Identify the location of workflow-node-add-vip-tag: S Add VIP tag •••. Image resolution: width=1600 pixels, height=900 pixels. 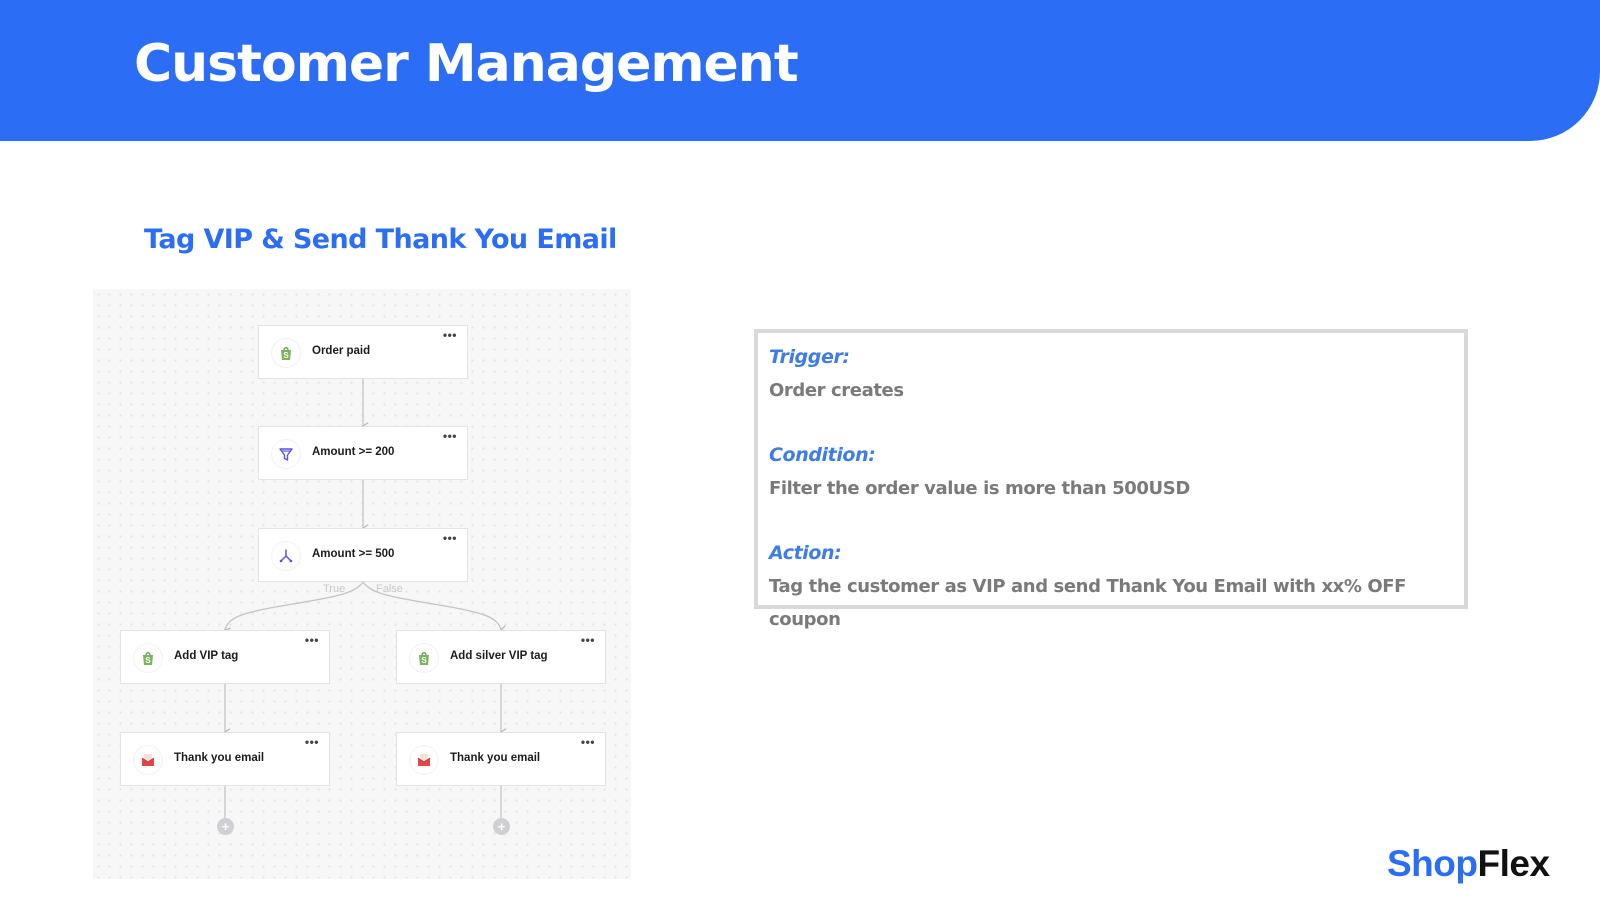
(225, 657).